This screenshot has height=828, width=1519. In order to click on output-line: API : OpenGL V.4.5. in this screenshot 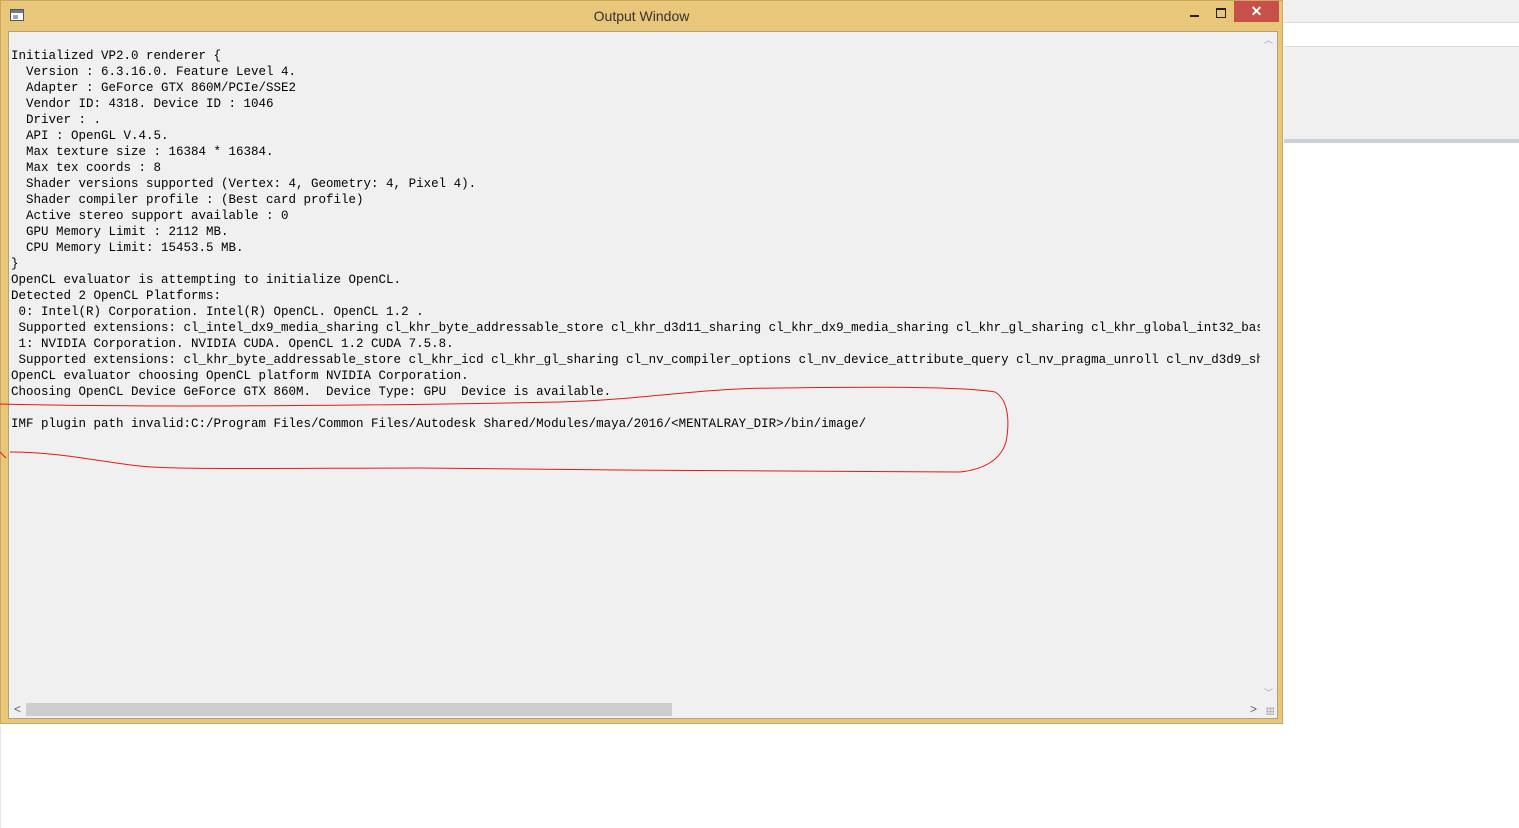, I will do `click(90, 136)`.